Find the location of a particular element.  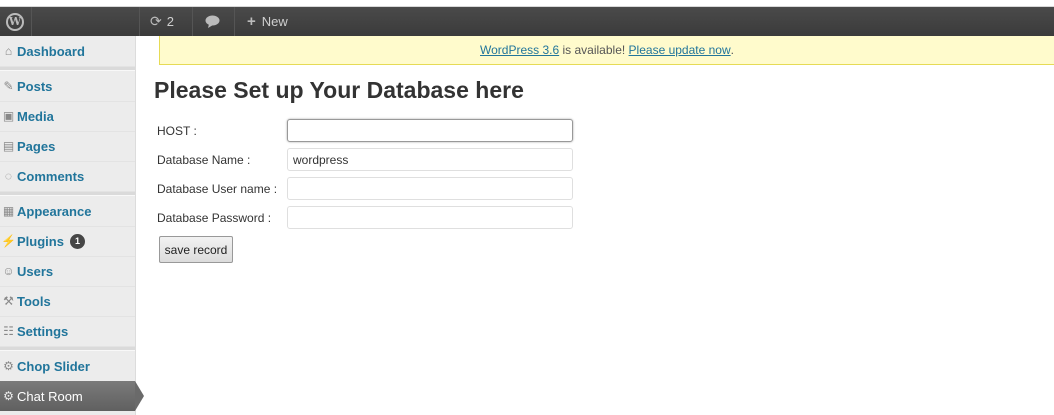

plugins-update-badge: 1 is located at coordinates (77, 241).